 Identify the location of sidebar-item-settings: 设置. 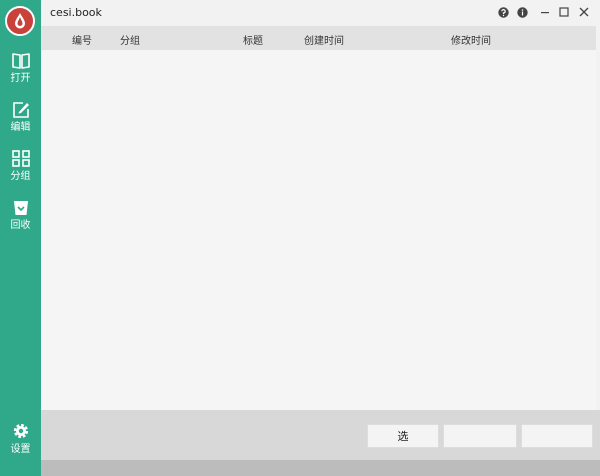
(20, 444).